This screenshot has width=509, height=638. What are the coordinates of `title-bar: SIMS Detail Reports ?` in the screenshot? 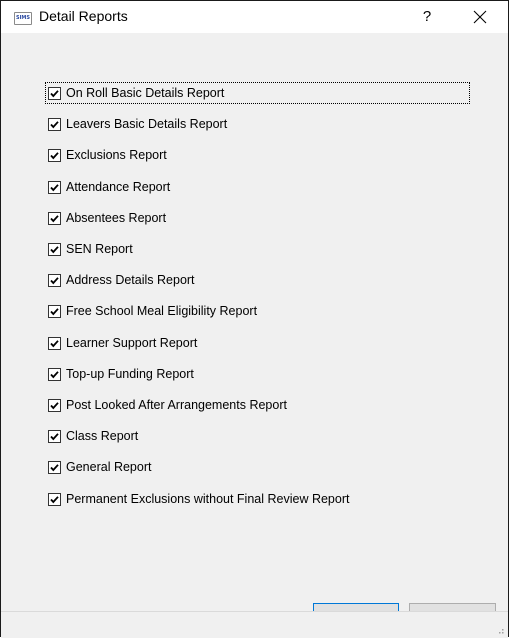 It's located at (254, 17).